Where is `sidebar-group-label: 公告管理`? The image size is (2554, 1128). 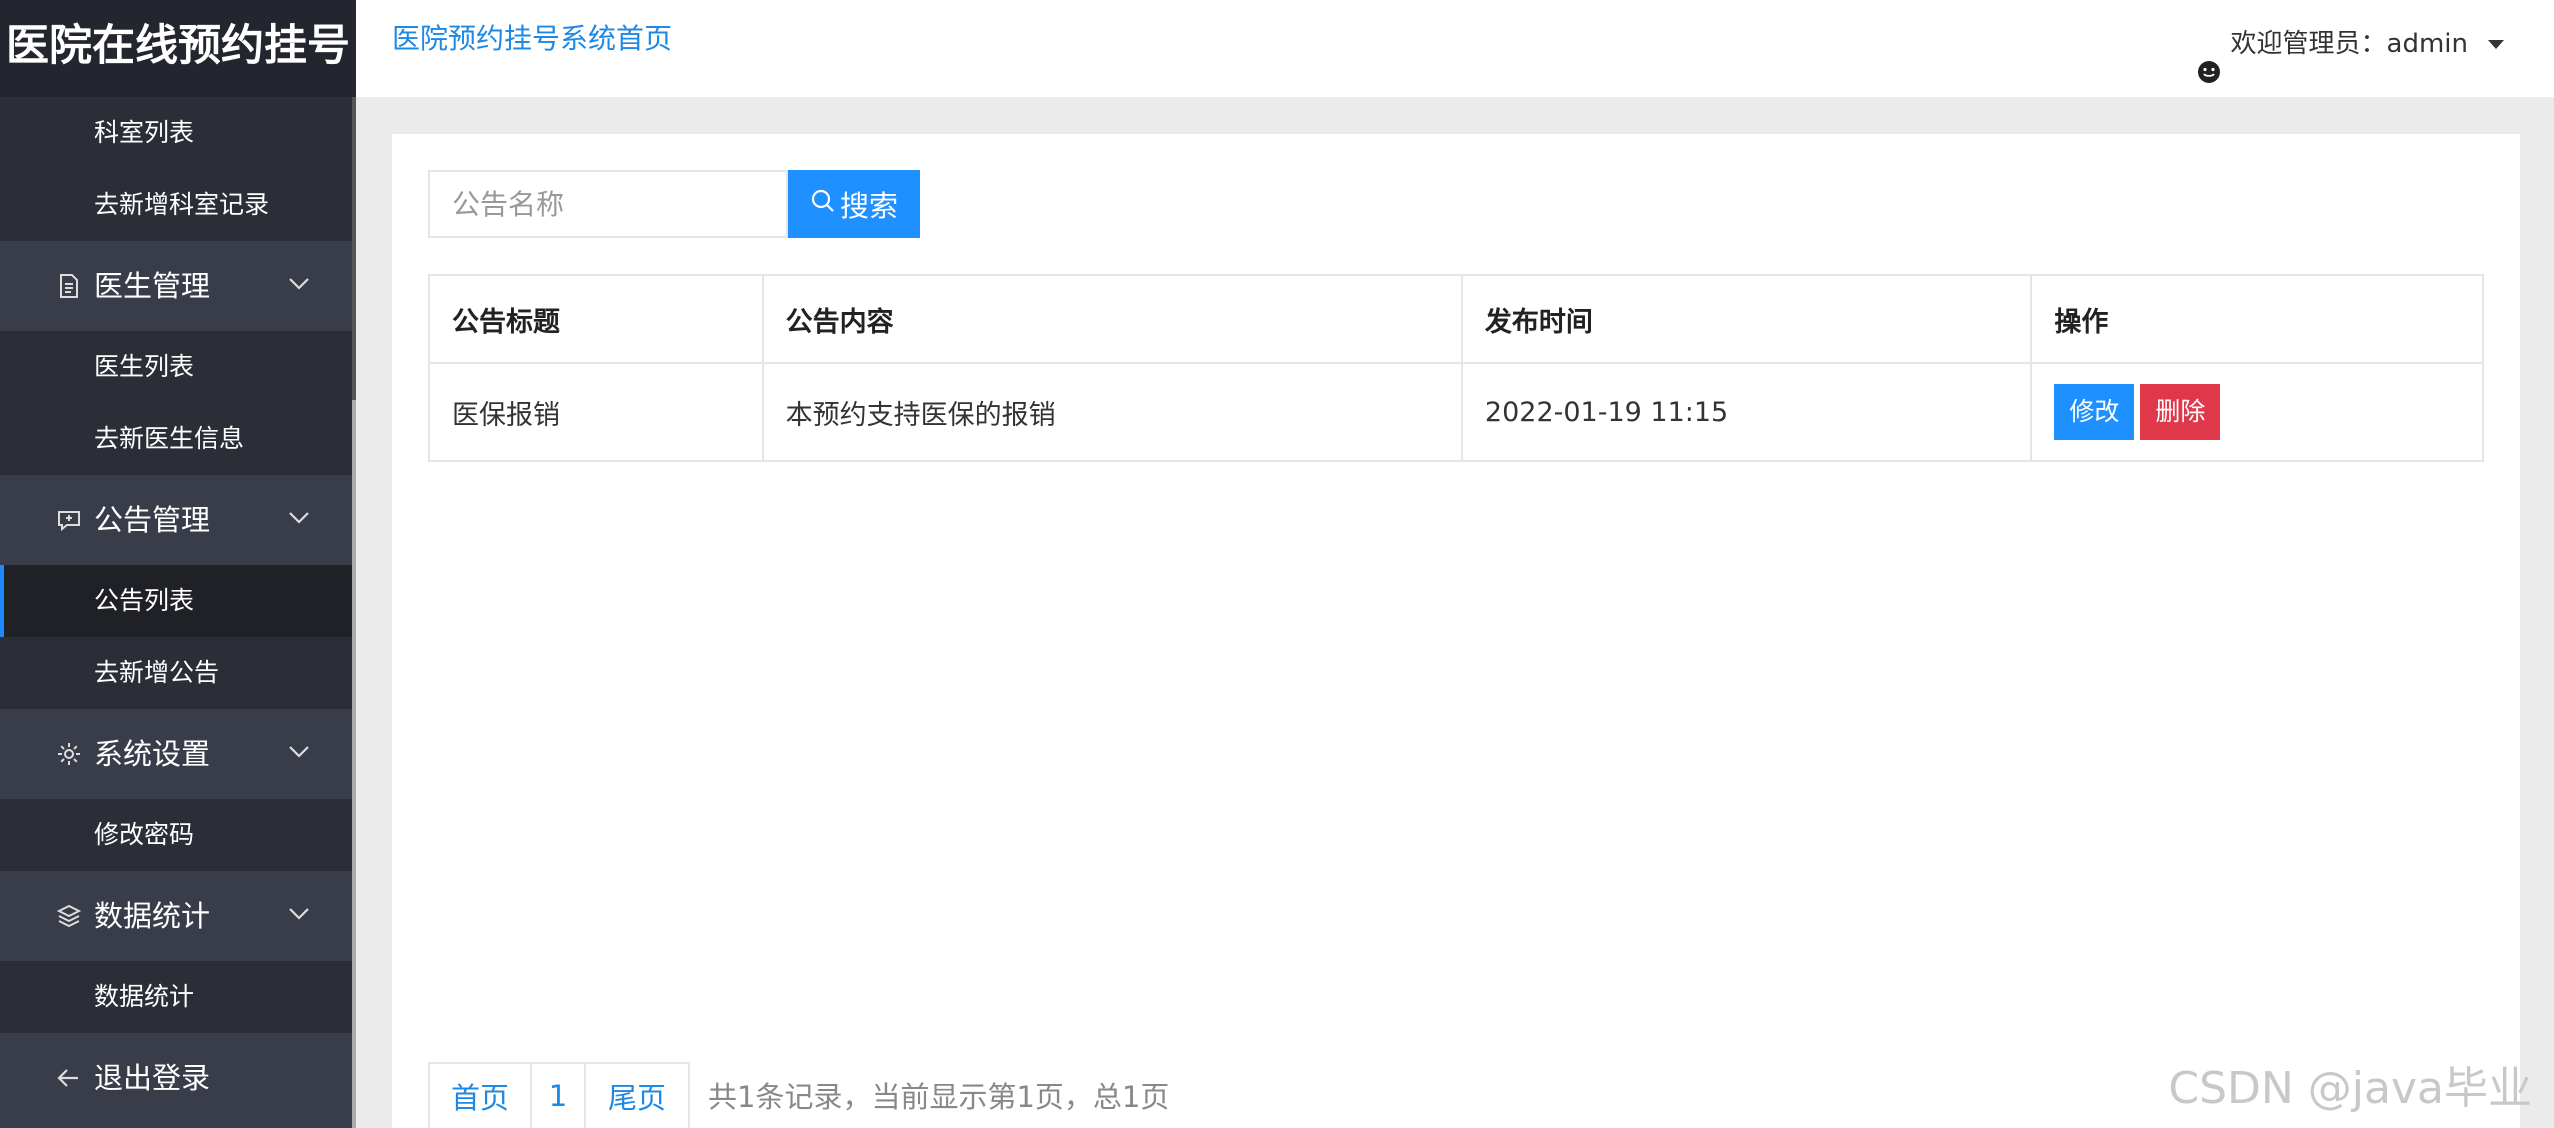 sidebar-group-label: 公告管理 is located at coordinates (152, 520).